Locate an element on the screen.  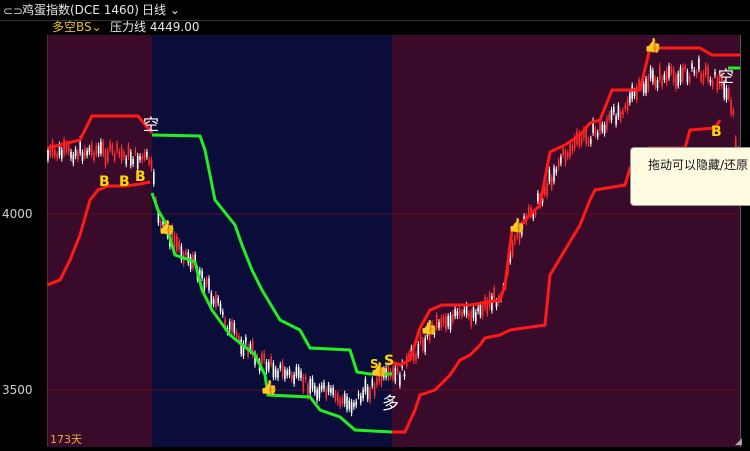
period-selector: 日线 ⌄ is located at coordinates (161, 10).